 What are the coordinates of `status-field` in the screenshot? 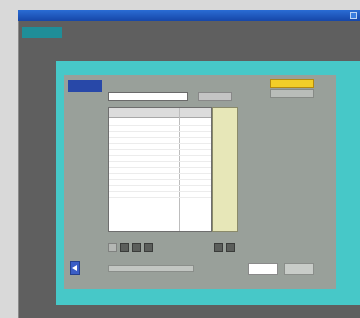 It's located at (151, 268).